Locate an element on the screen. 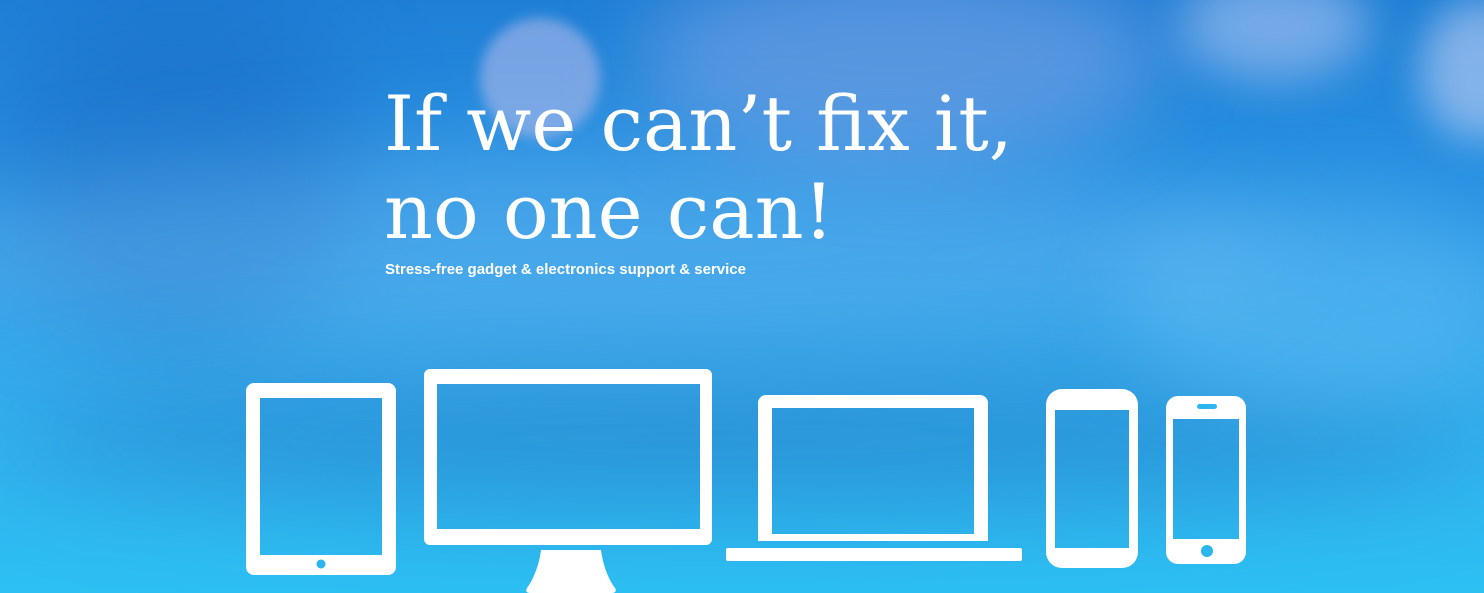 This screenshot has height=593, width=1484. iphone-icon is located at coordinates (1206, 480).